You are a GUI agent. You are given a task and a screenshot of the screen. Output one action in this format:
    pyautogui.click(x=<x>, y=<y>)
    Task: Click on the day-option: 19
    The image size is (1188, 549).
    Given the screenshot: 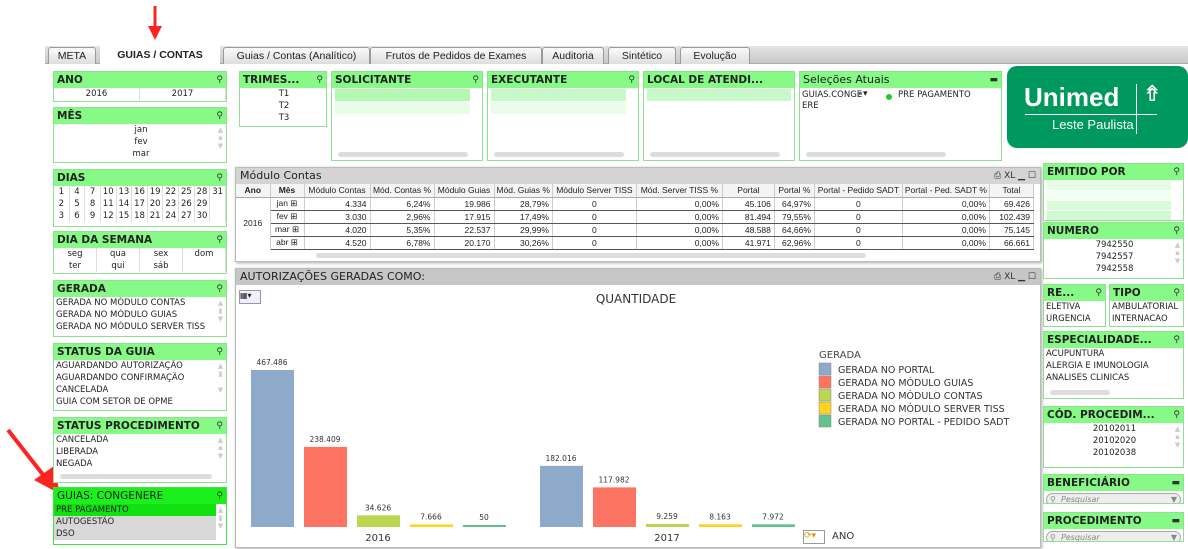 What is the action you would take?
    pyautogui.click(x=156, y=192)
    